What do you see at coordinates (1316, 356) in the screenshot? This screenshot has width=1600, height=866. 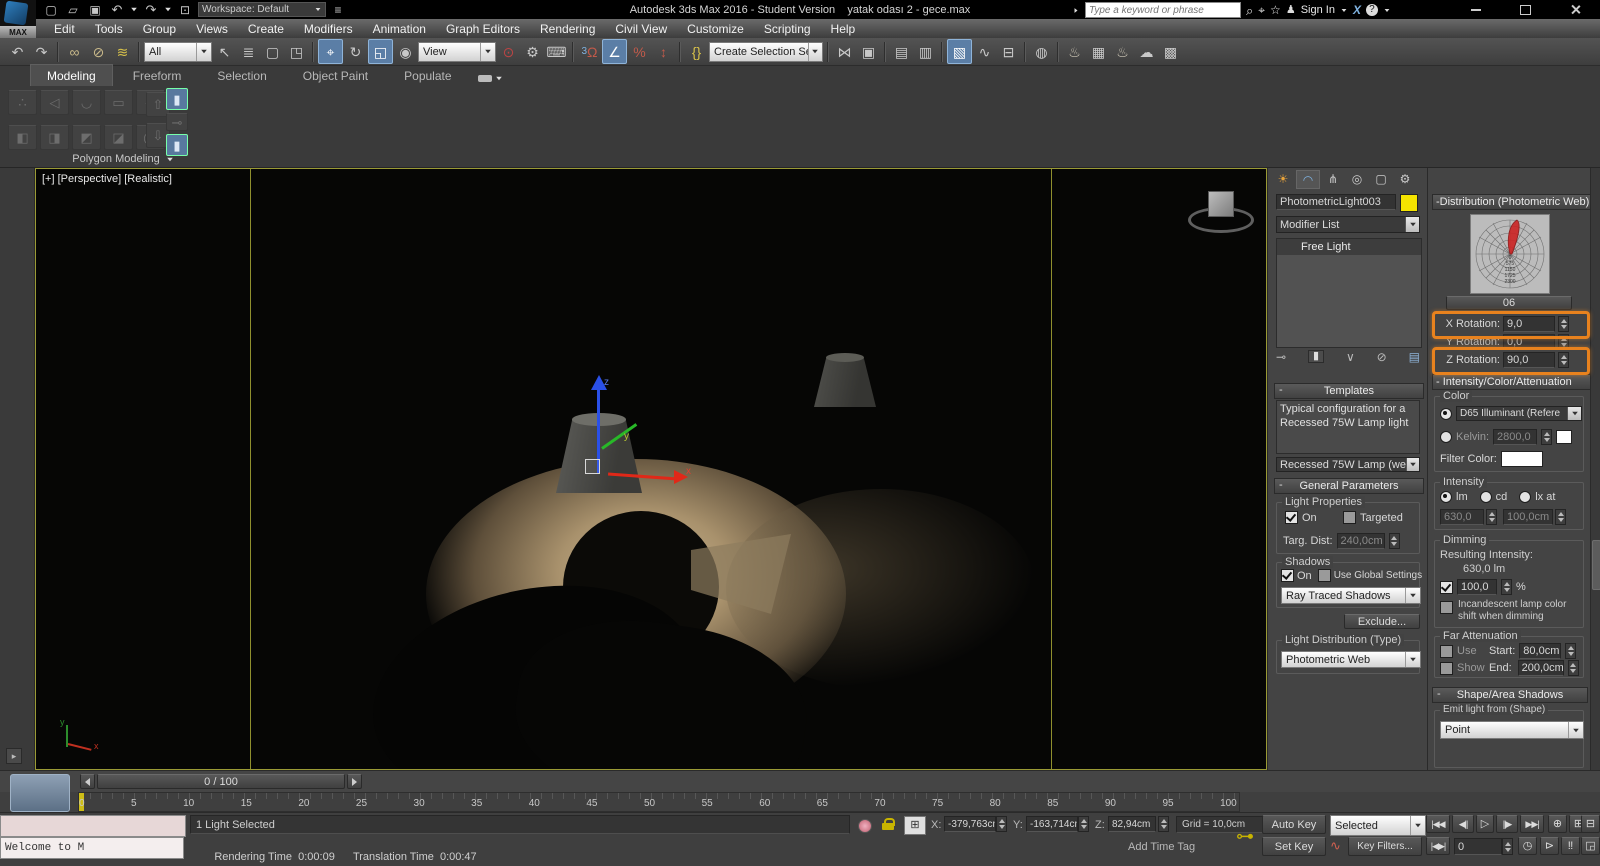 I see `show-end-result-icon: ▮` at bounding box center [1316, 356].